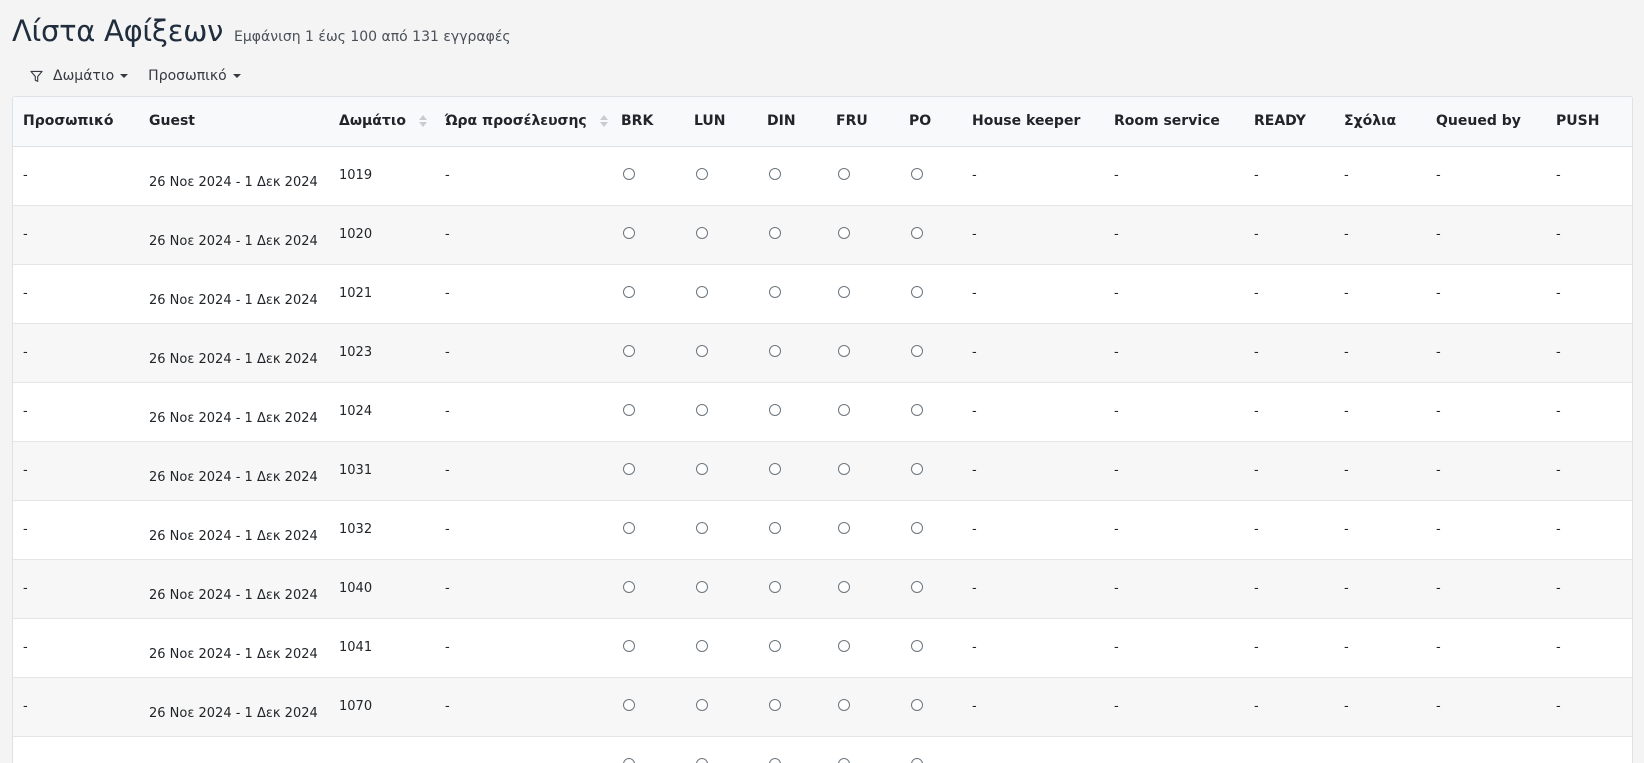  What do you see at coordinates (234, 122) in the screenshot?
I see `column-header-guest: Guest` at bounding box center [234, 122].